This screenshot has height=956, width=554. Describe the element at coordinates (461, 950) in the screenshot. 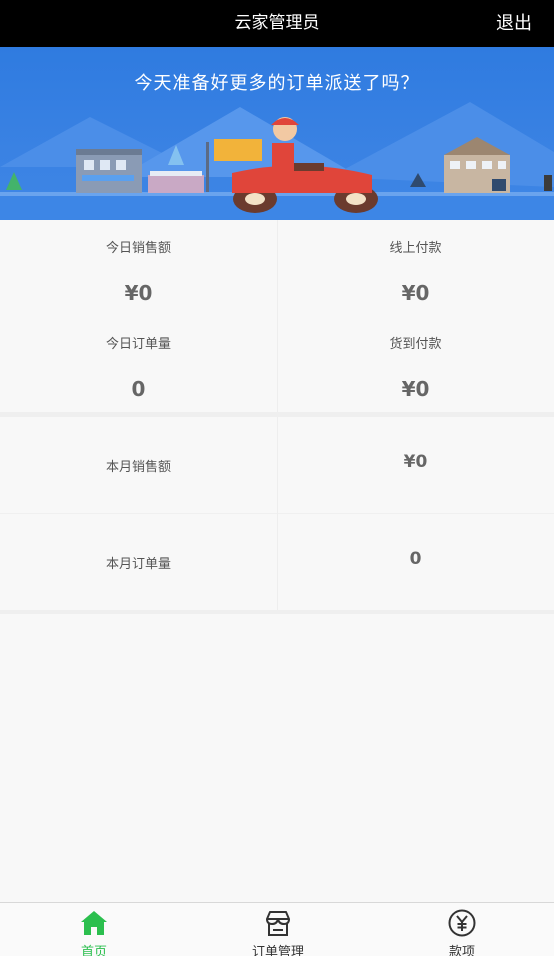

I see `nav-label: 款项` at that location.